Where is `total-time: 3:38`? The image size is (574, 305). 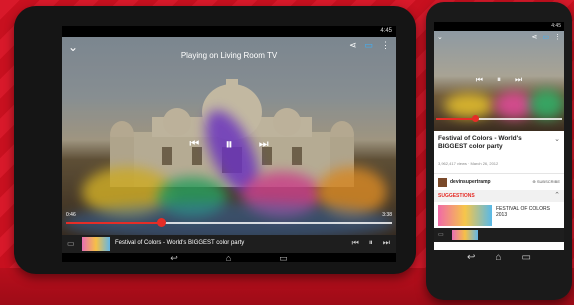 total-time: 3:38 is located at coordinates (387, 215).